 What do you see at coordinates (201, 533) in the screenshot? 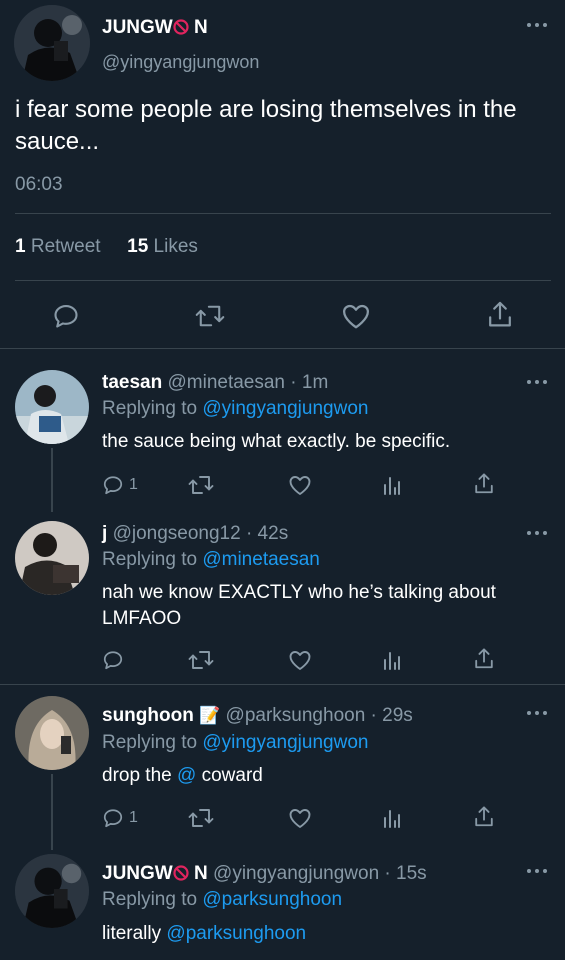
I see `reply-handle-time: @jongseong12 · 42s` at bounding box center [201, 533].